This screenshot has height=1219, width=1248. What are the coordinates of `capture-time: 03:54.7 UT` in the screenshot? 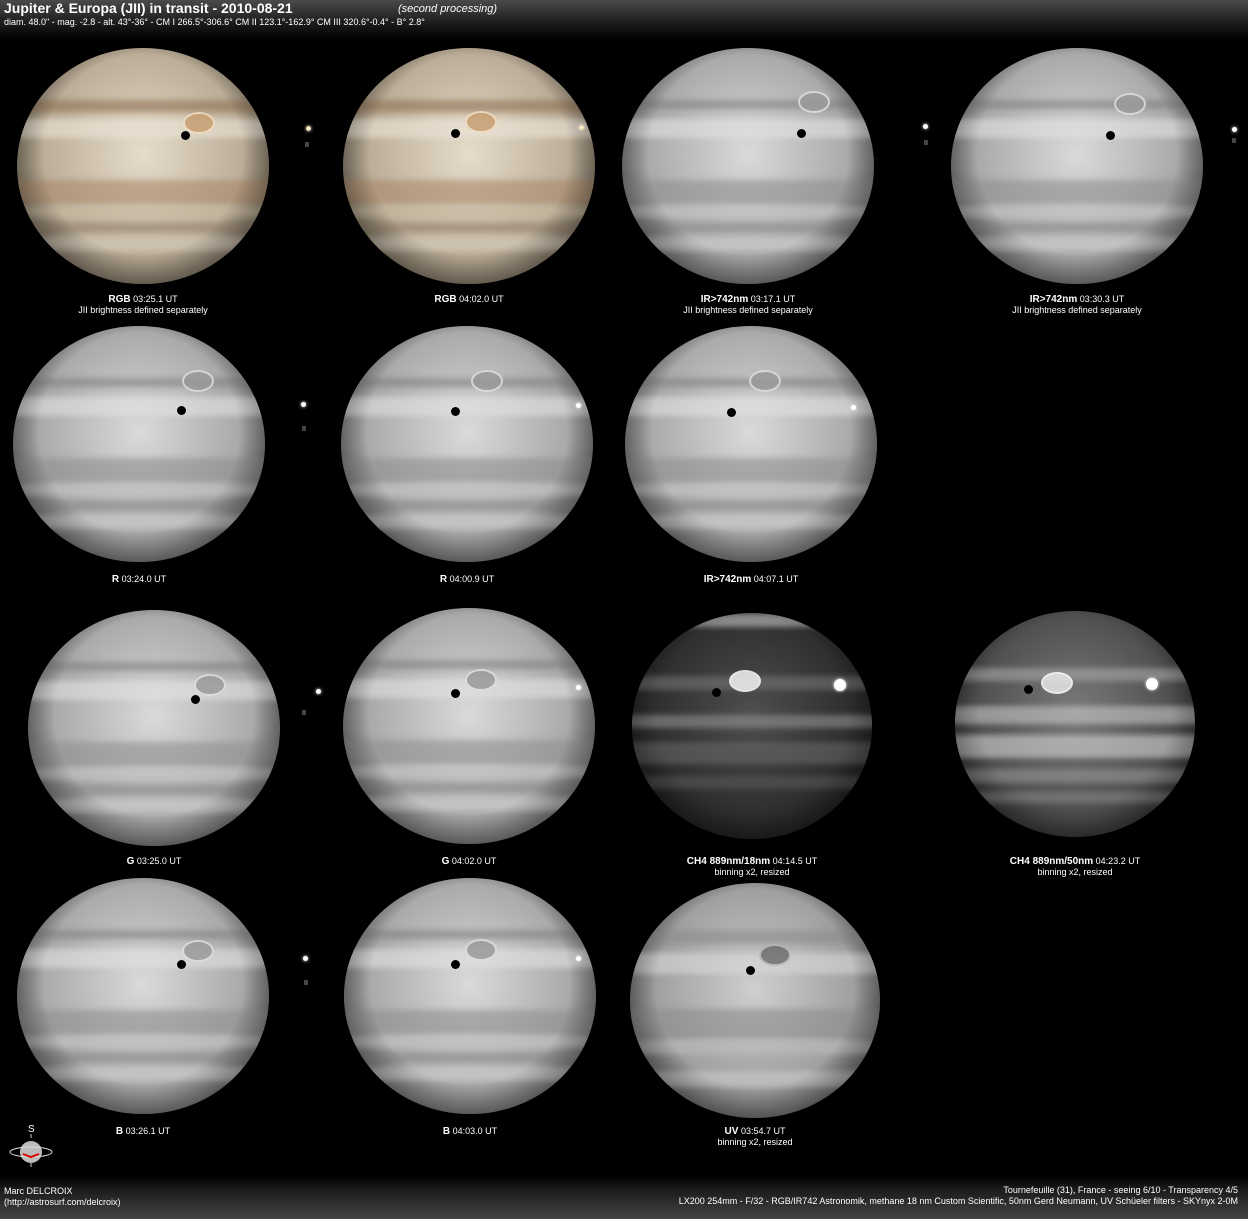 It's located at (762, 1131).